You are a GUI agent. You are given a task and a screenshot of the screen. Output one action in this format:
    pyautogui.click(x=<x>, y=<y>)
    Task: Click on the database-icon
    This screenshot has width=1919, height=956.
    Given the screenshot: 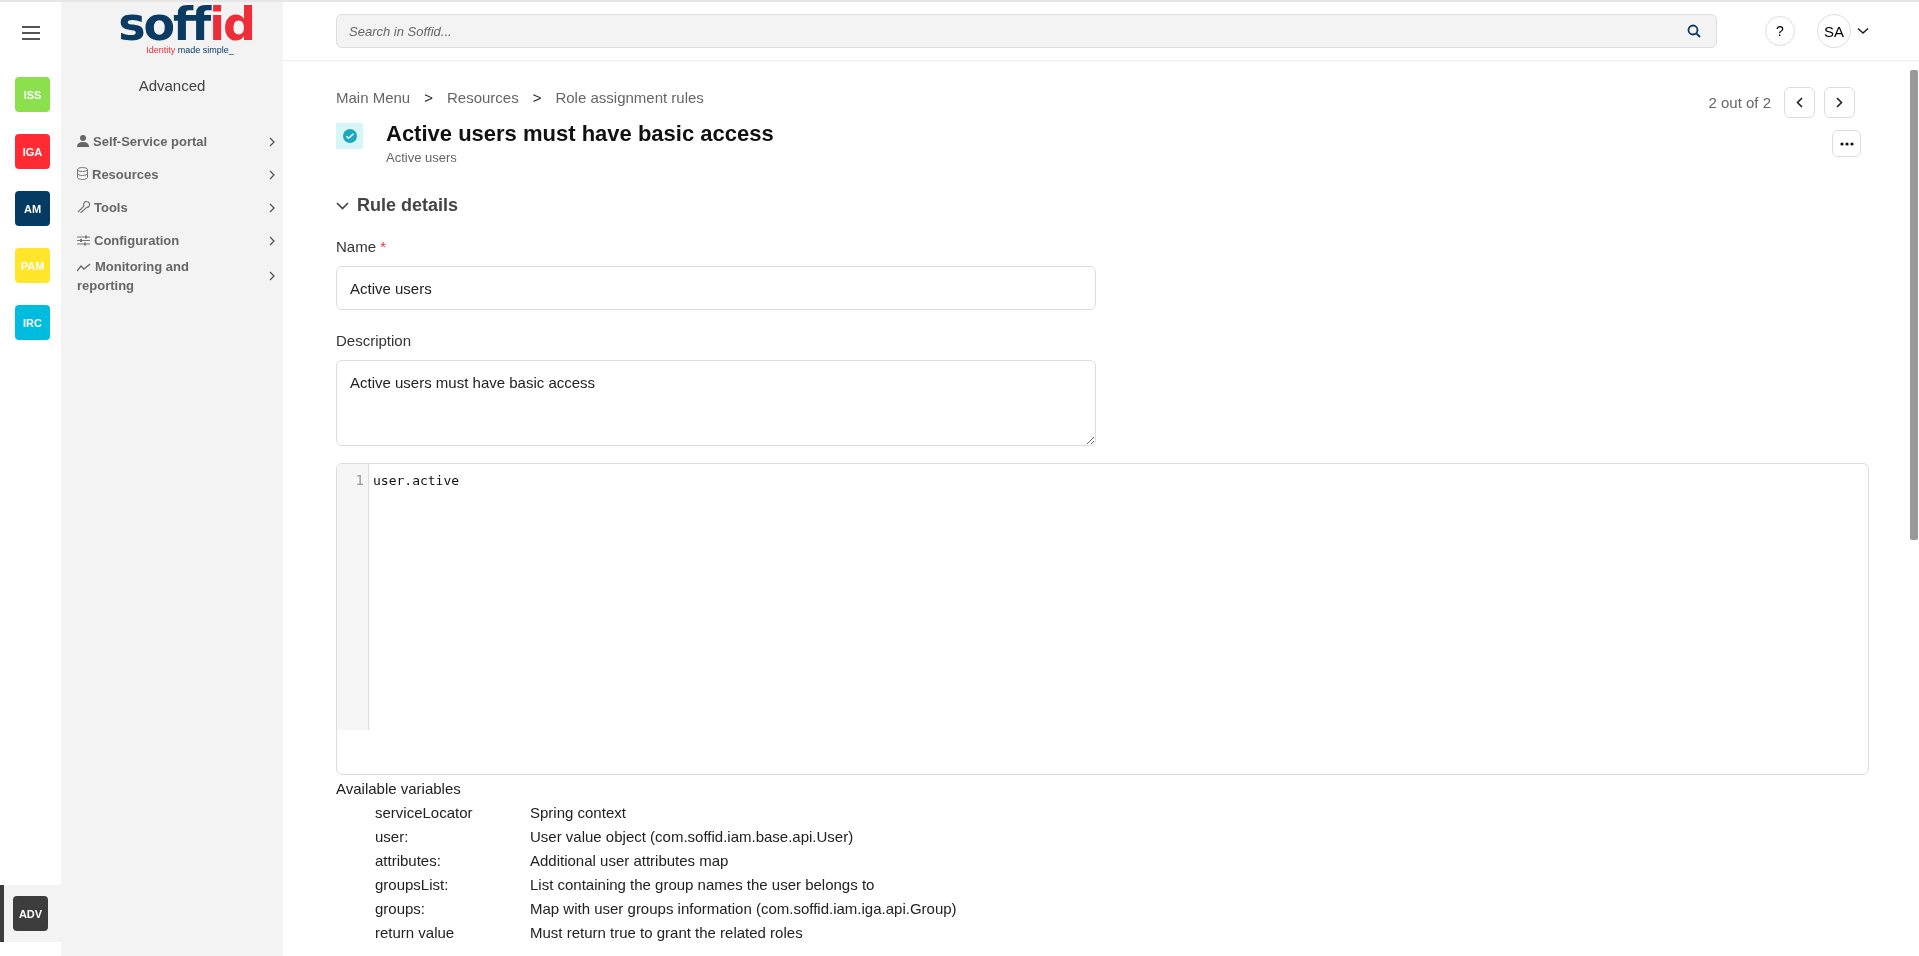 What is the action you would take?
    pyautogui.click(x=82, y=173)
    